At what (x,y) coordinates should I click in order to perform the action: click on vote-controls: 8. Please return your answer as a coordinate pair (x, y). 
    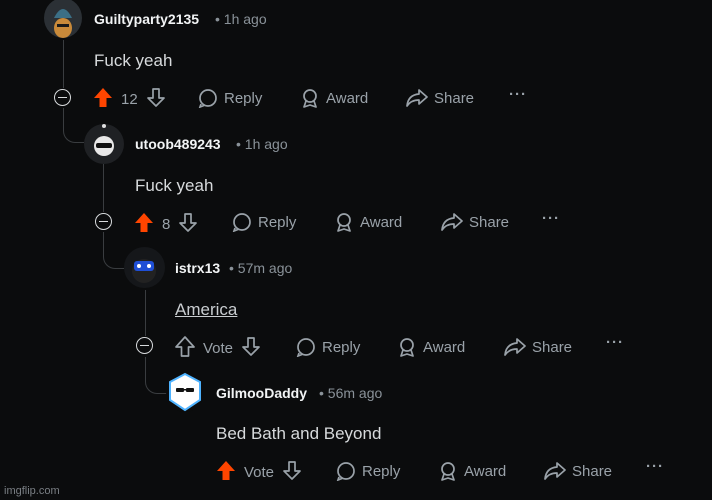
    Looking at the image, I should click on (166, 224).